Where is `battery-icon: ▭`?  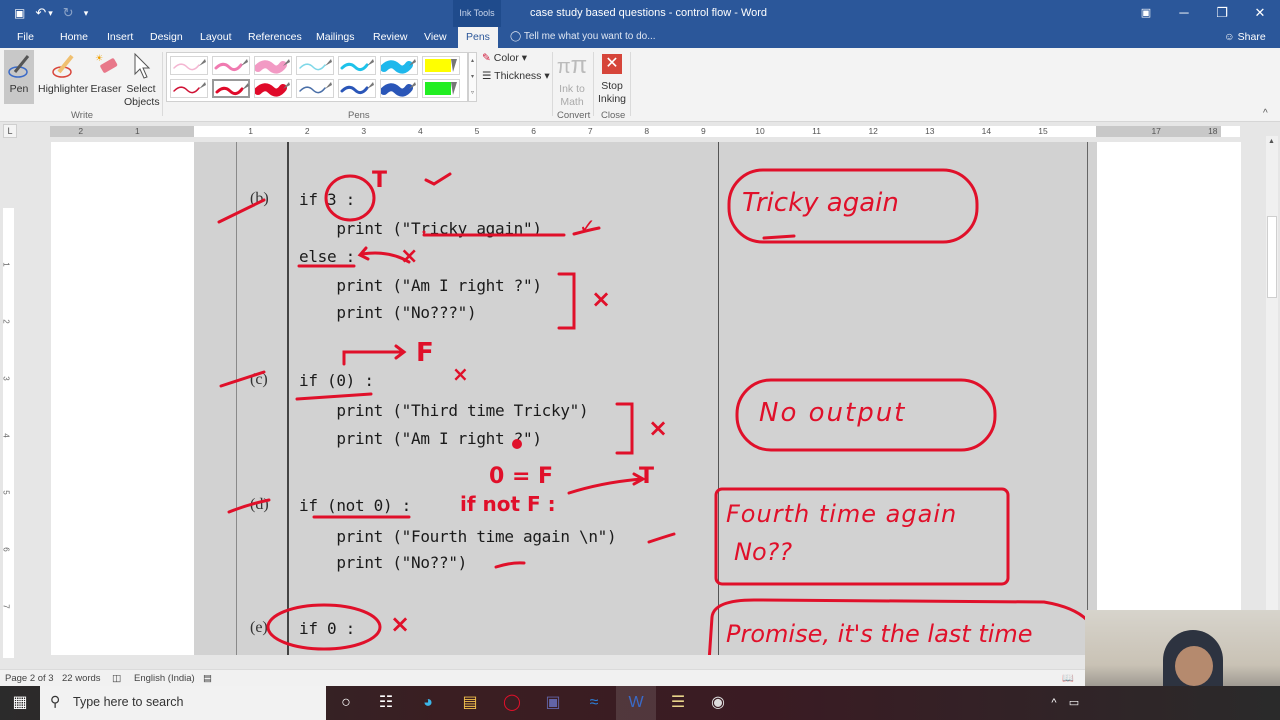 battery-icon: ▭ is located at coordinates (1074, 703).